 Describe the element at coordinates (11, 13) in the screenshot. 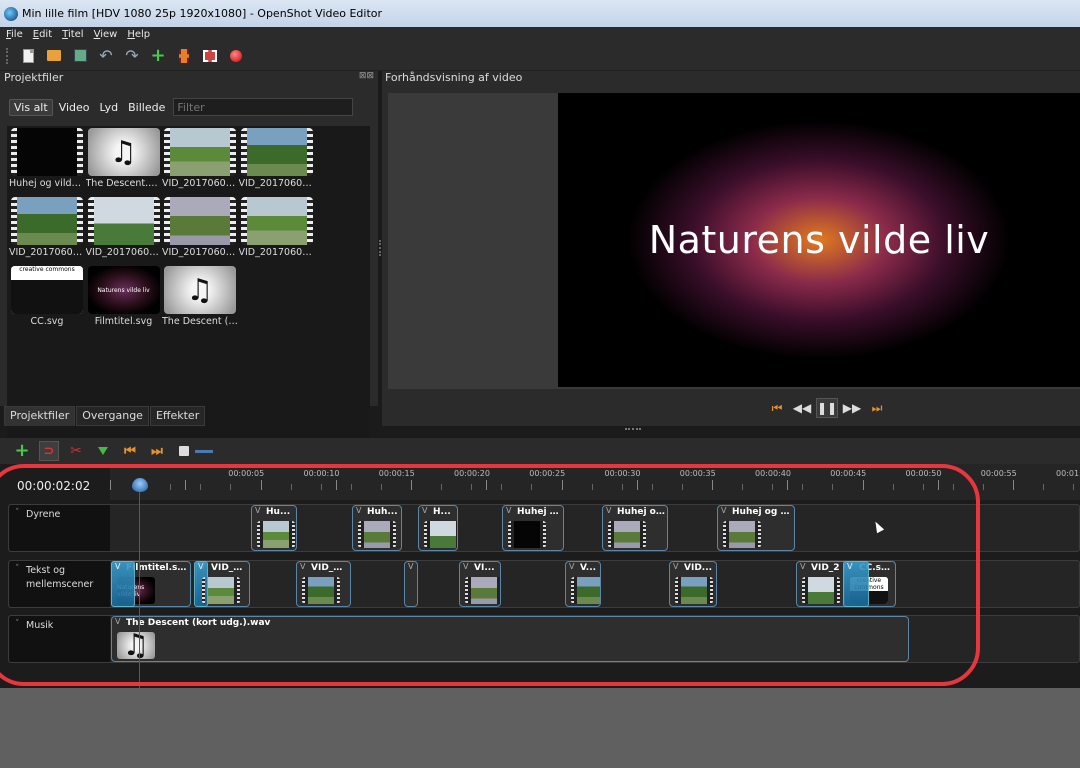

I see `openshot-app-icon` at that location.